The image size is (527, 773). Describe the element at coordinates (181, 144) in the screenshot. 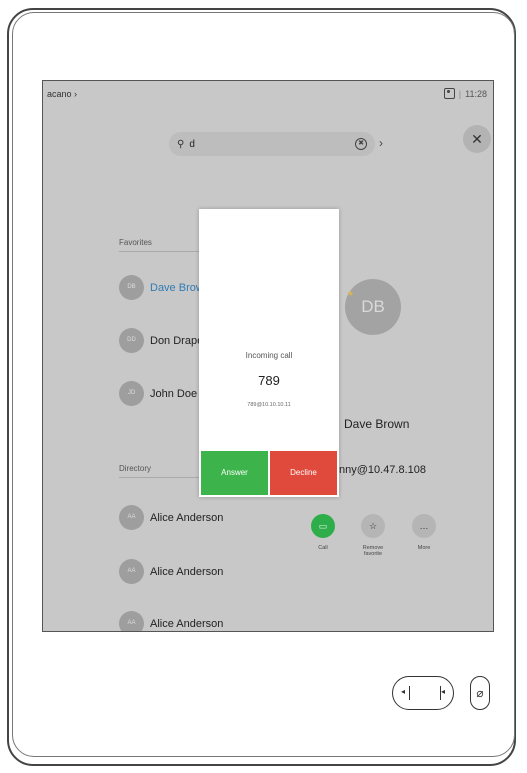

I see `search-icon: ⚲` at that location.